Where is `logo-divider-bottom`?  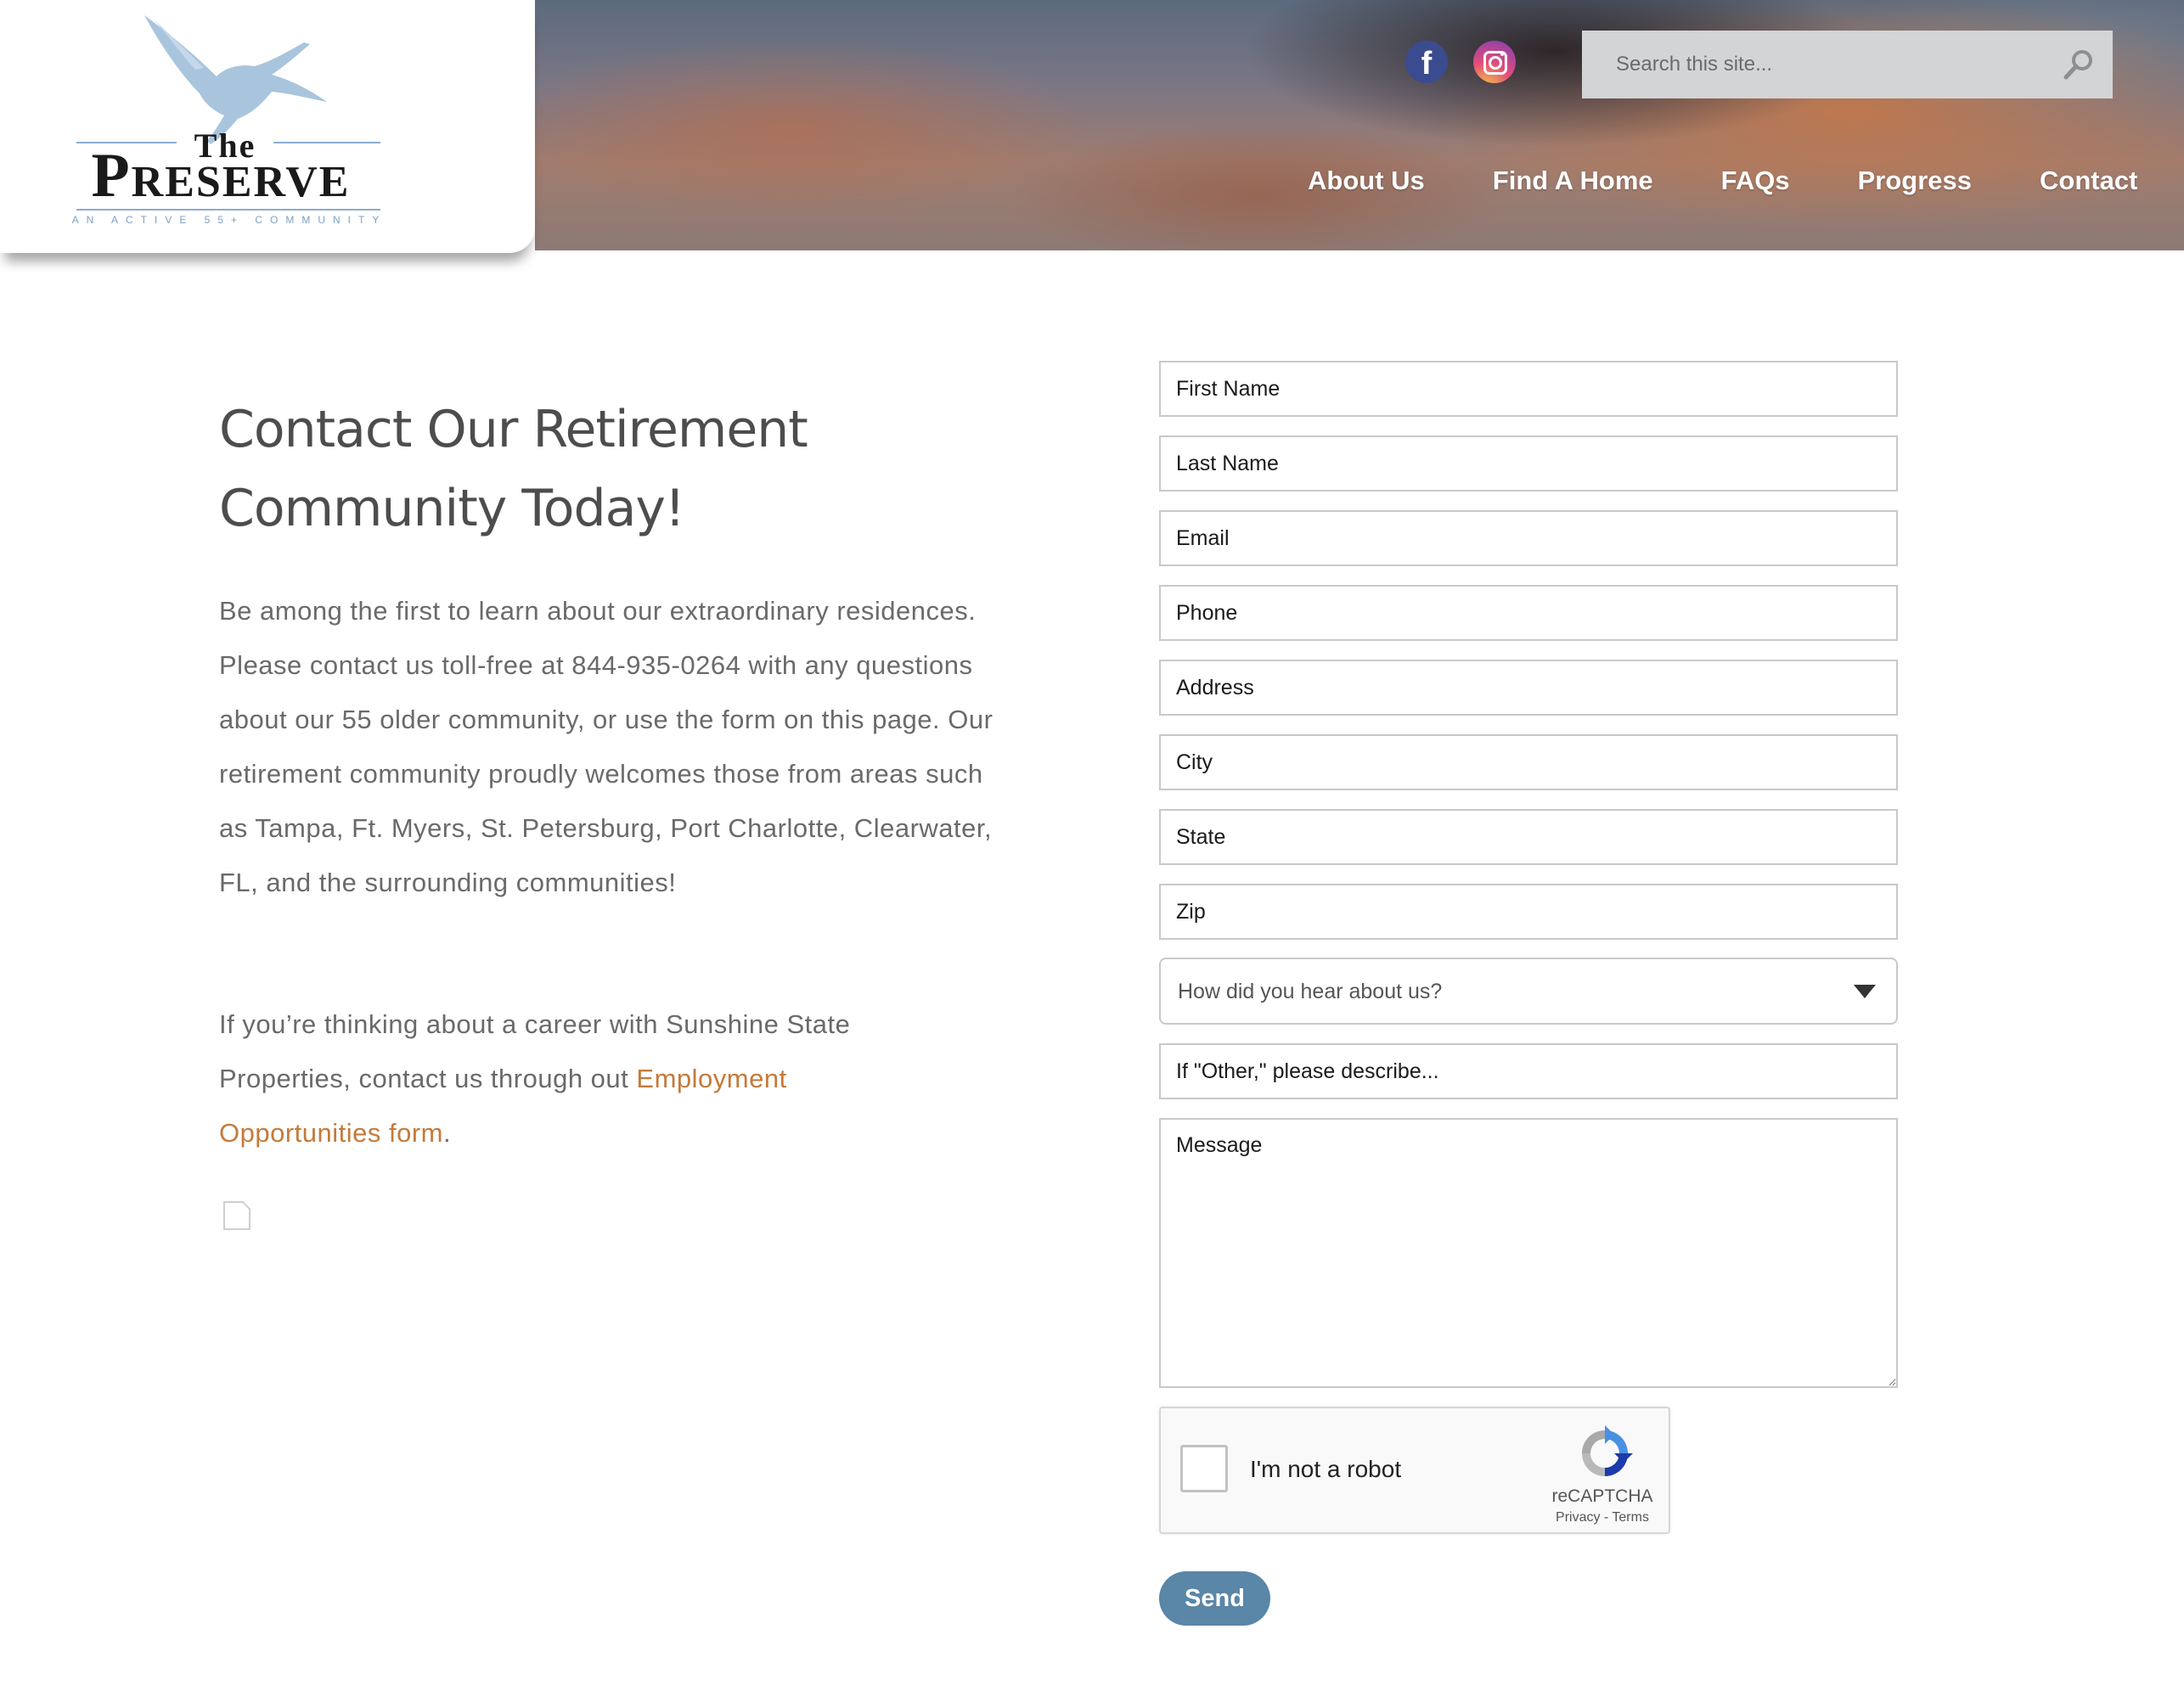 logo-divider-bottom is located at coordinates (228, 210).